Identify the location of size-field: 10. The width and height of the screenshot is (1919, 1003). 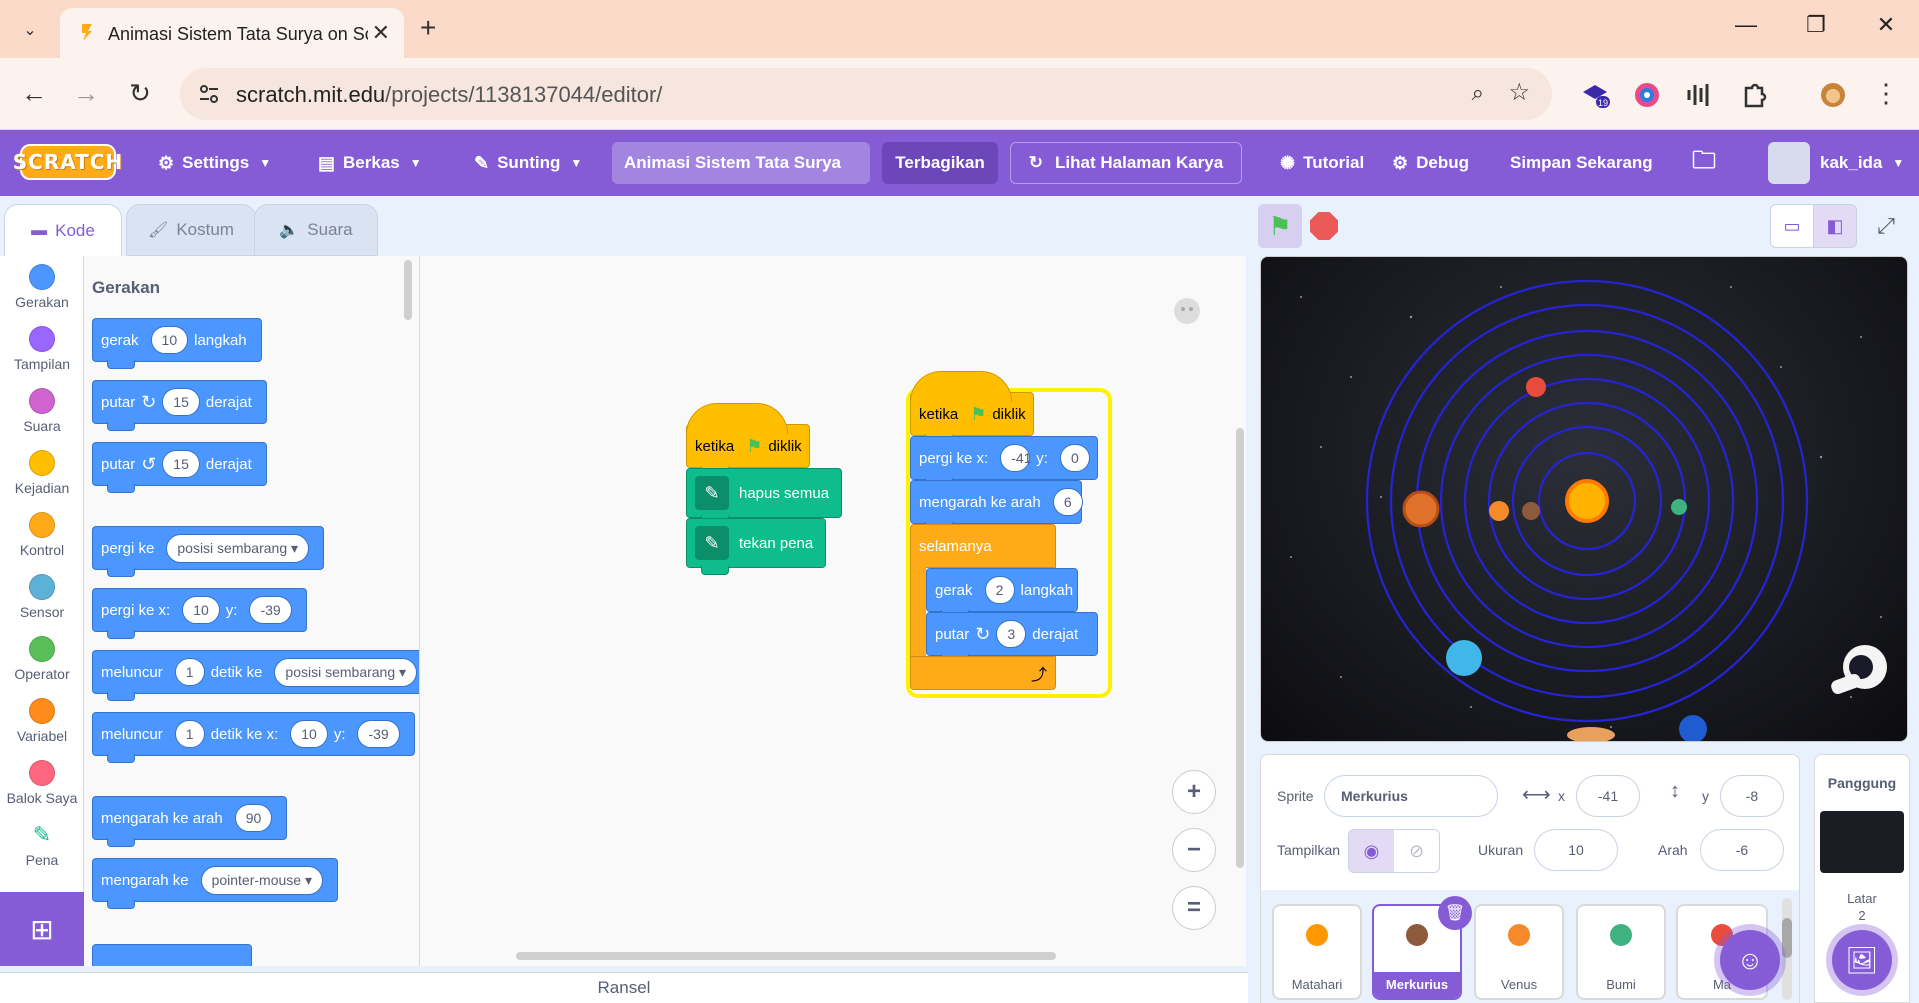
(1576, 850).